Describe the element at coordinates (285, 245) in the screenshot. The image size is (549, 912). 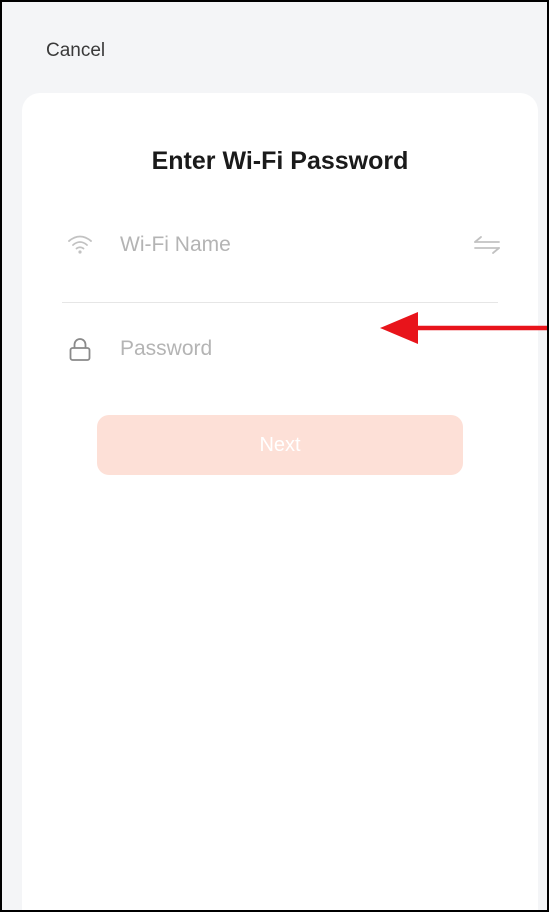
I see `wifi-name-input` at that location.